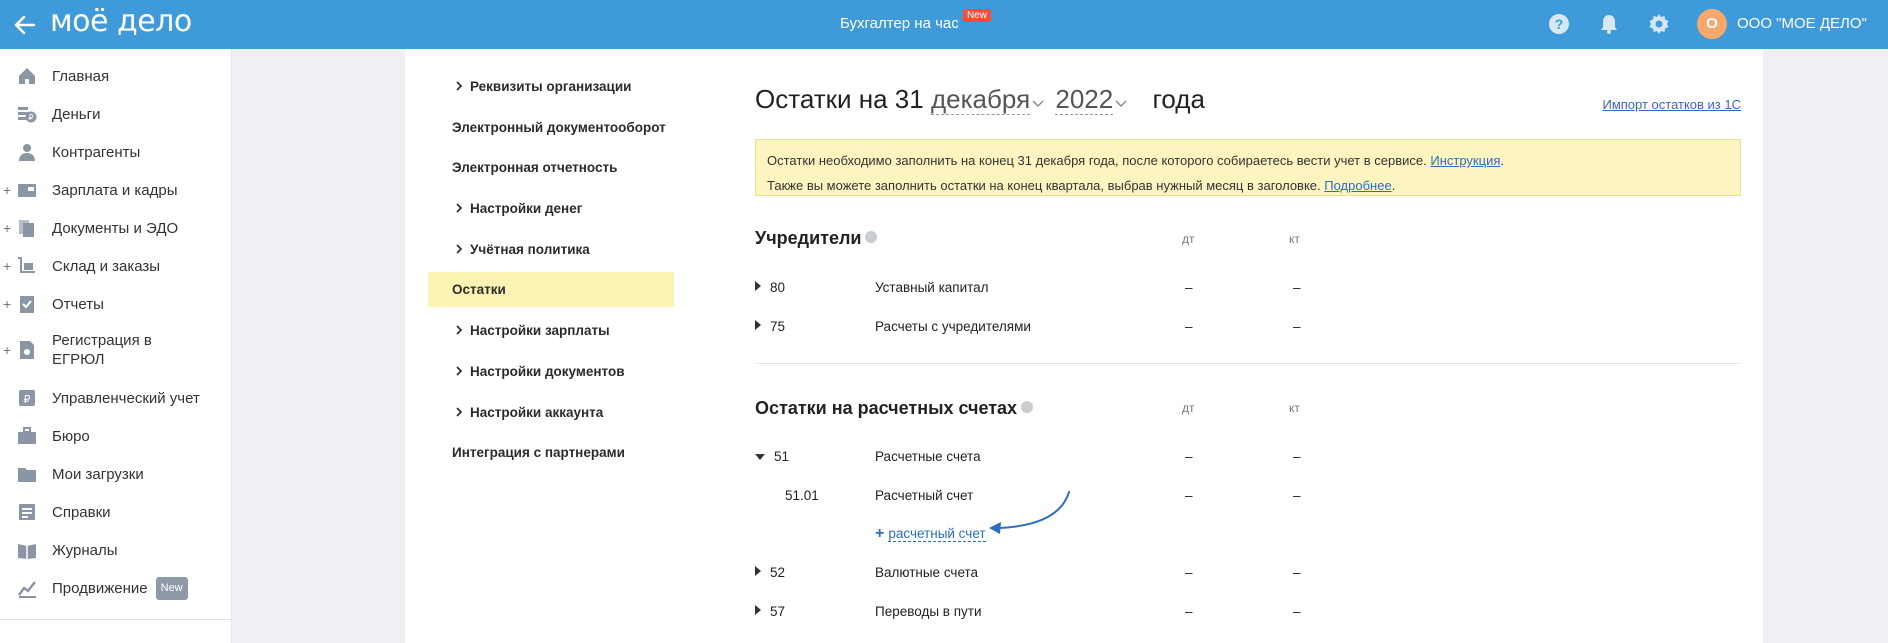 This screenshot has height=643, width=1888. I want to click on account-row-code: 80, so click(770, 287).